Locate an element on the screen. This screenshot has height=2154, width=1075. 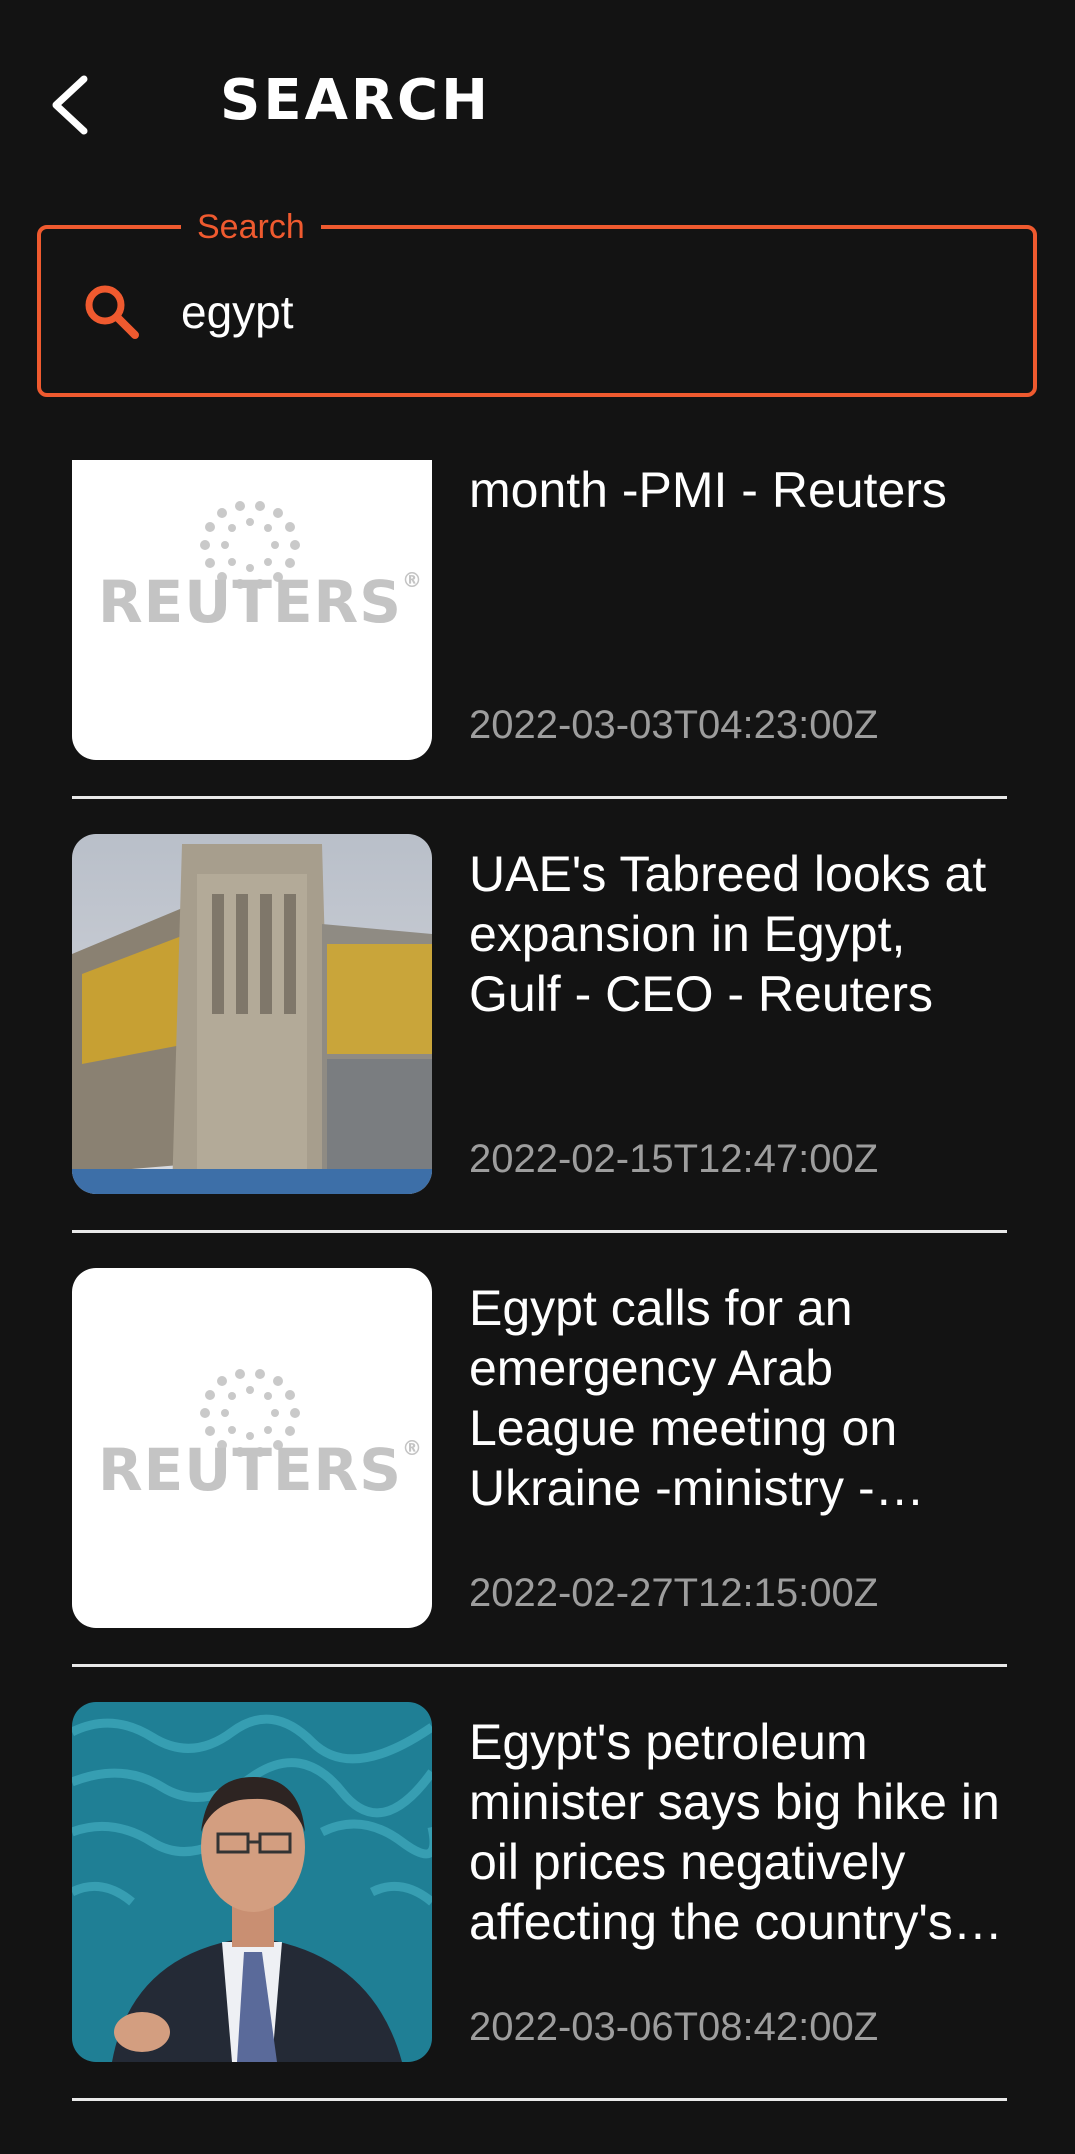
search-label: Search is located at coordinates (251, 227).